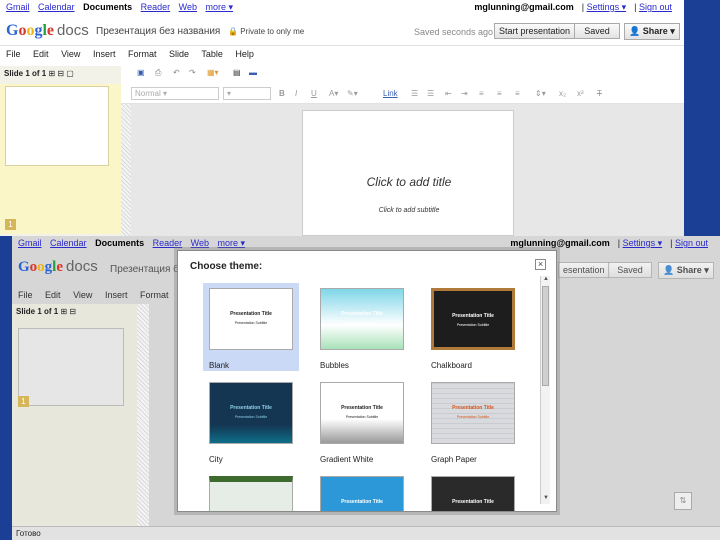  Describe the element at coordinates (176, 72) in the screenshot. I see `undo-icon: ↶` at that location.